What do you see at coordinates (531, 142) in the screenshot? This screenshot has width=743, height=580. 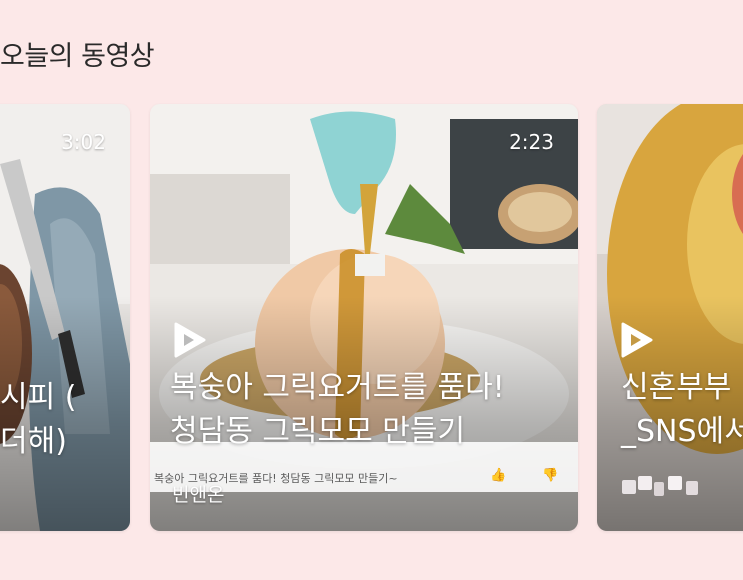 I see `video-duration: 2:23` at bounding box center [531, 142].